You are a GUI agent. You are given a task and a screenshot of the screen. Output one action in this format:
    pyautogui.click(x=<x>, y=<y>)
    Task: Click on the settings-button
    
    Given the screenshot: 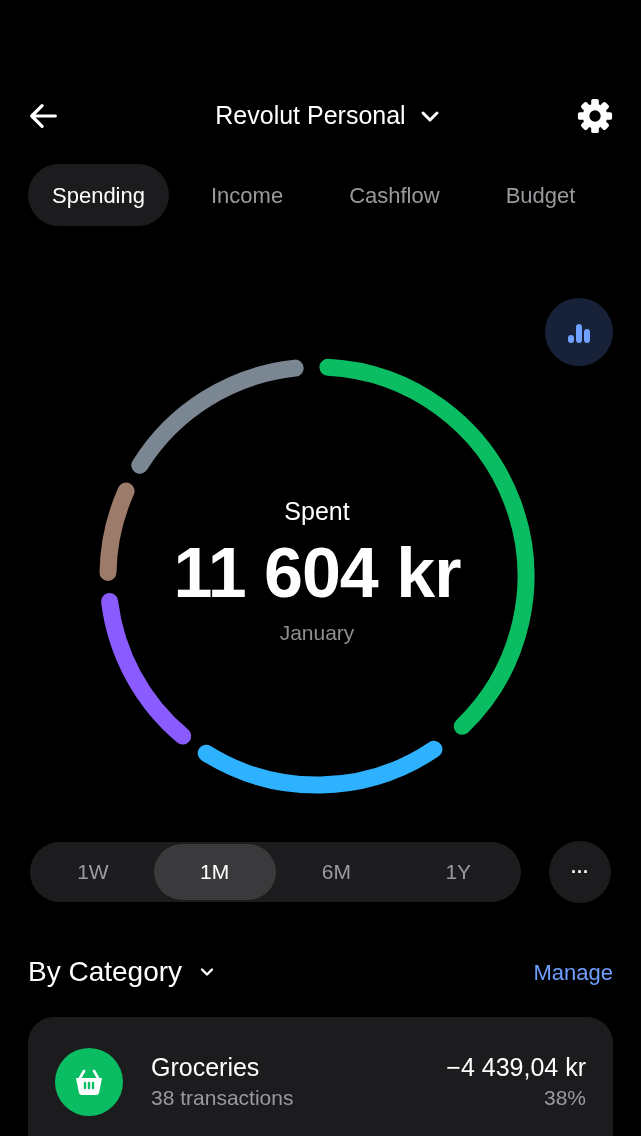 What is the action you would take?
    pyautogui.click(x=595, y=116)
    